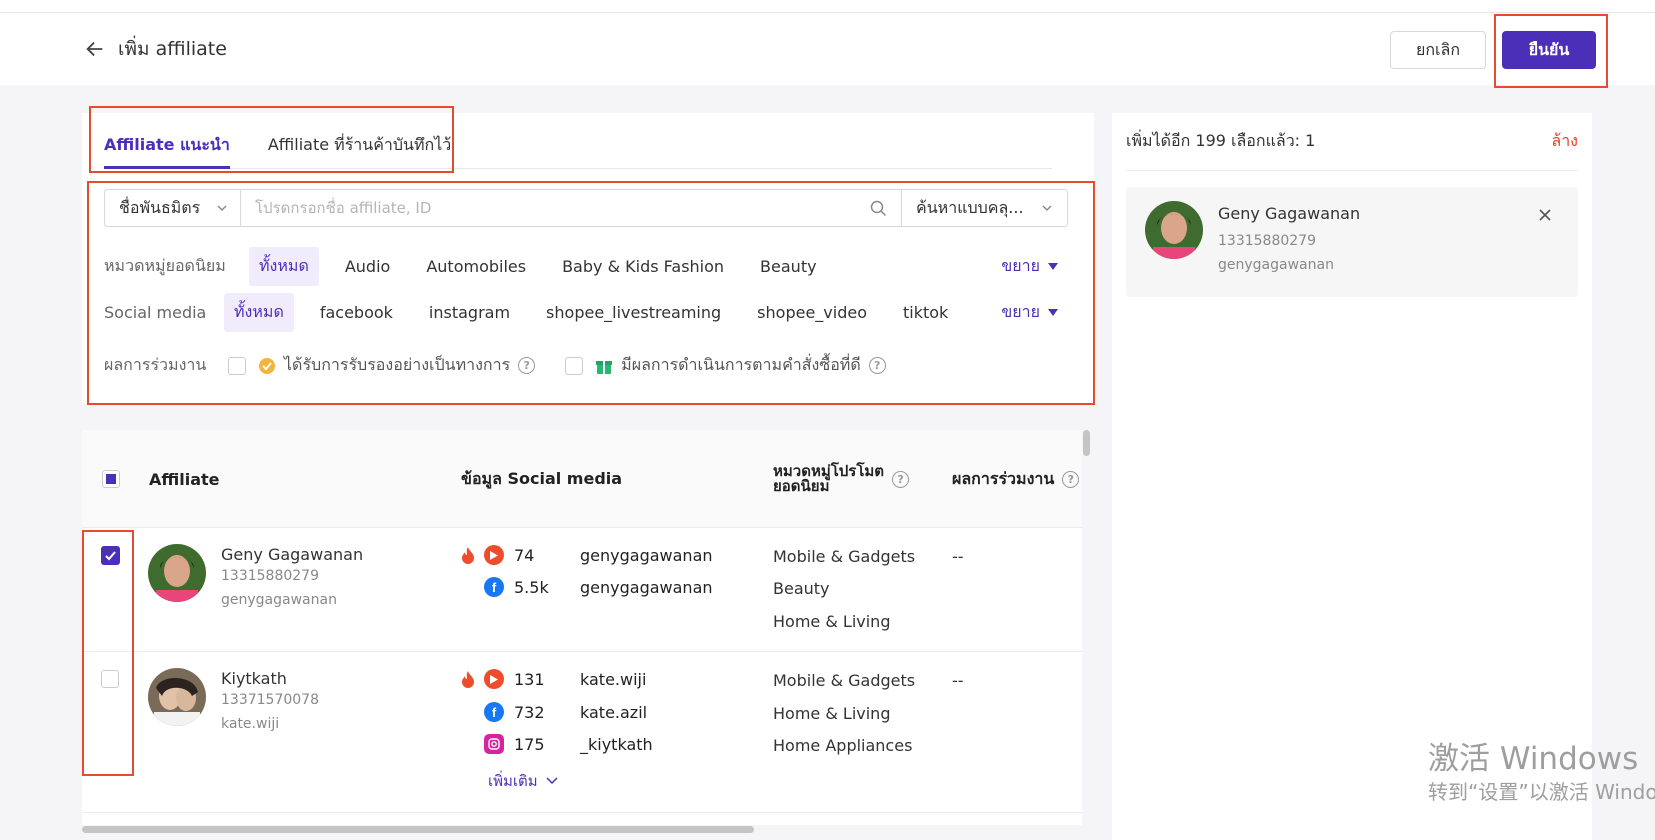 This screenshot has height=840, width=1655. What do you see at coordinates (827, 6) in the screenshot?
I see `top-strip` at bounding box center [827, 6].